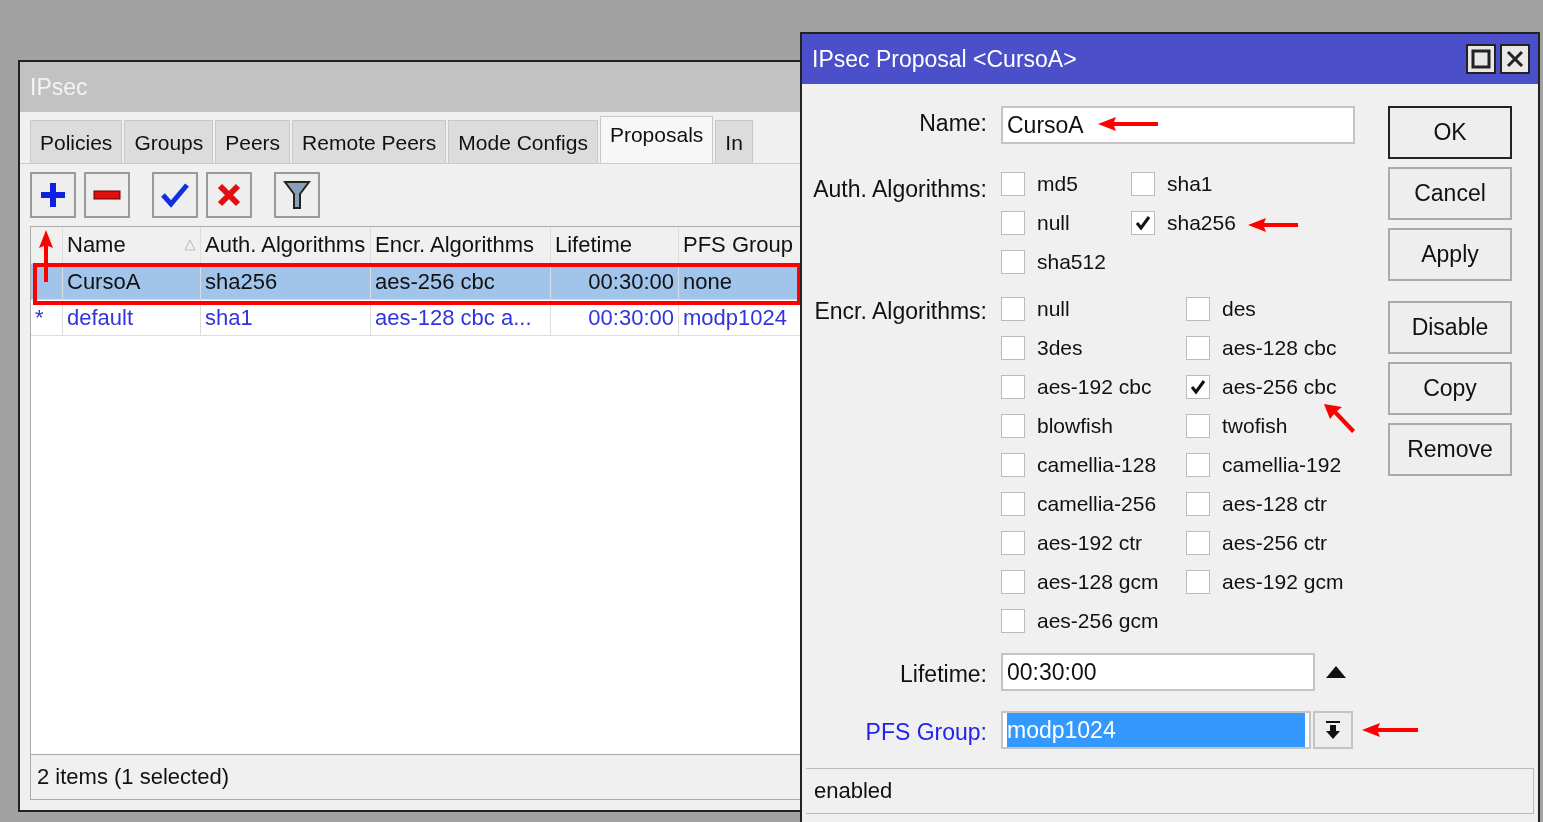 The image size is (1543, 822). Describe the element at coordinates (461, 281) in the screenshot. I see `table-cell: aes-256 cbc` at that location.